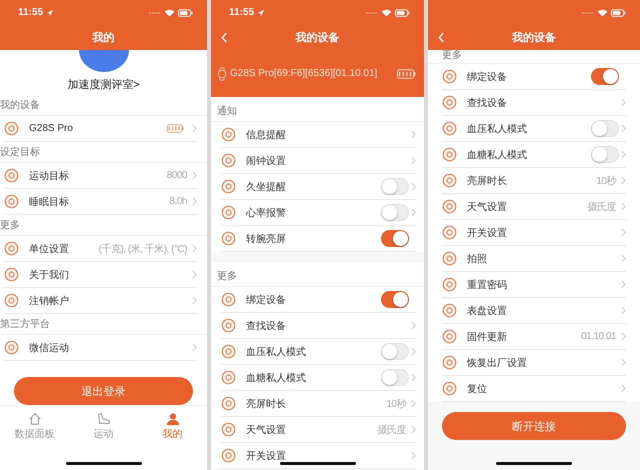 The height and width of the screenshot is (470, 640). Describe the element at coordinates (222, 73) in the screenshot. I see `watch-icon` at that location.